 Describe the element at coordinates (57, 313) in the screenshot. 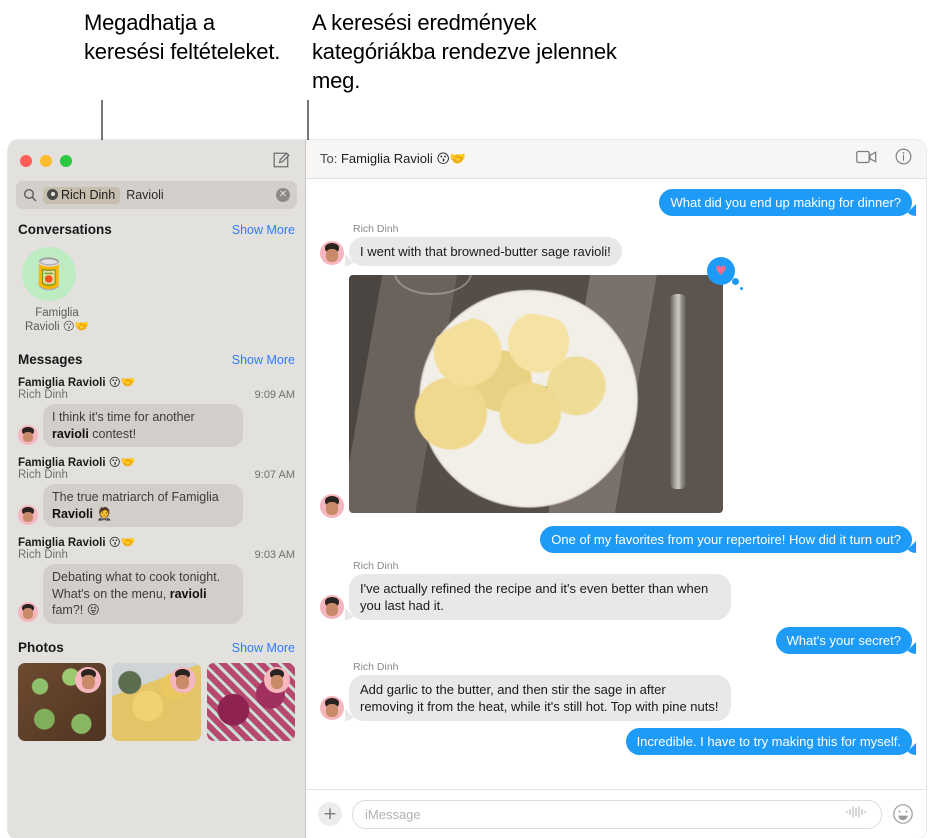

I see `conversation-name-line1: Famiglia` at that location.